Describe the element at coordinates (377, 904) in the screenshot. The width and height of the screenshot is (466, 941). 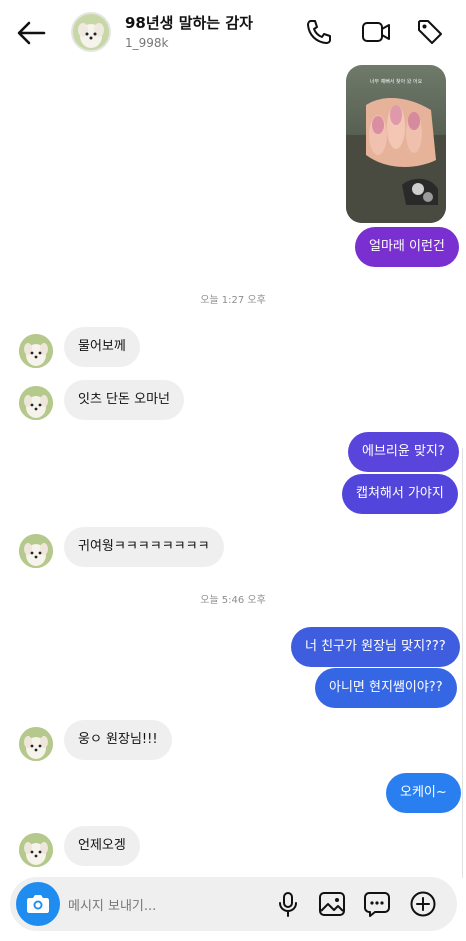
I see `sticker-icon` at that location.